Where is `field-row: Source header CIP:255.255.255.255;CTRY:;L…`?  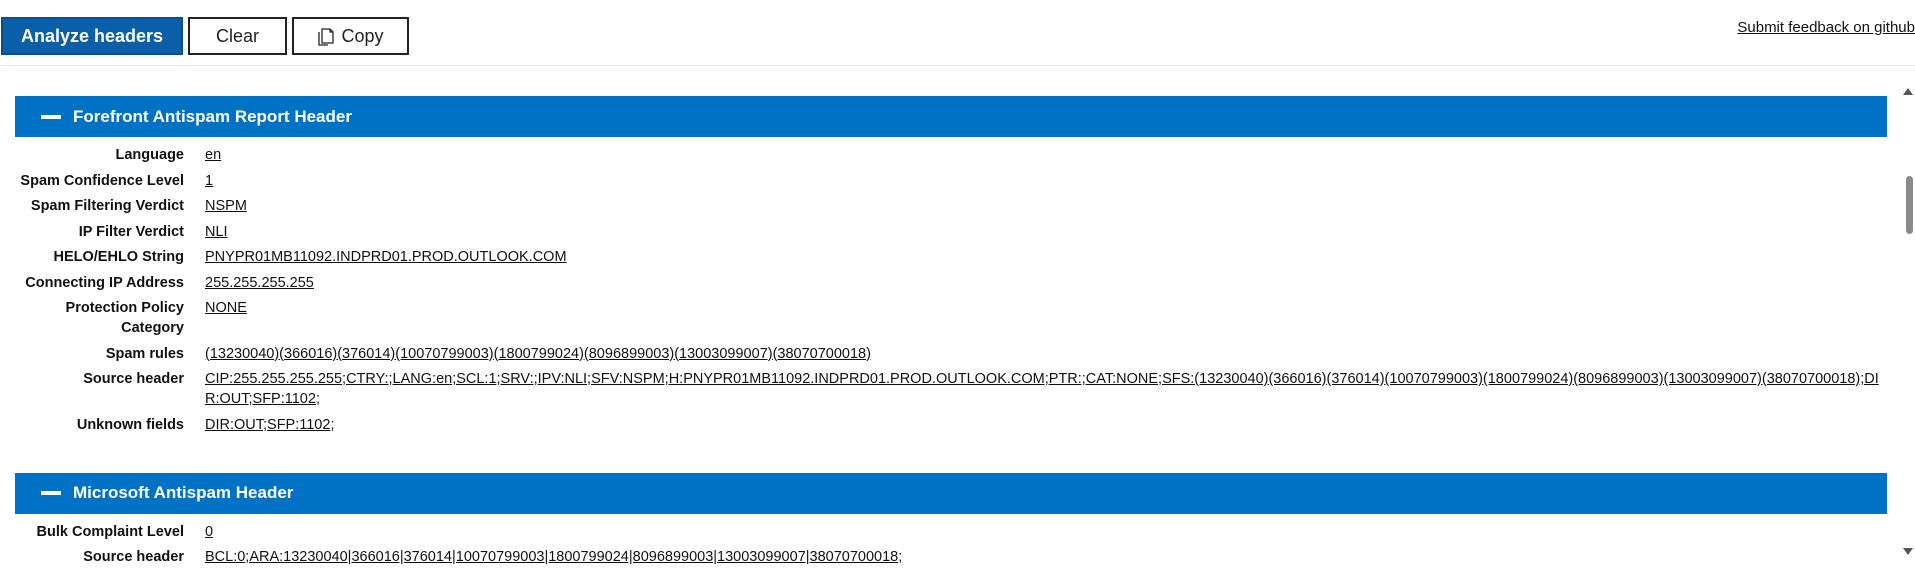
field-row: Source header CIP:255.255.255.255;CTRY:;L… is located at coordinates (951, 389).